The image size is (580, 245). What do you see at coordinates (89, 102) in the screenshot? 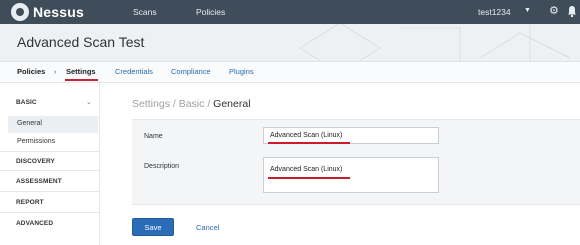
I see `chevron-down-icon: ⌄` at bounding box center [89, 102].